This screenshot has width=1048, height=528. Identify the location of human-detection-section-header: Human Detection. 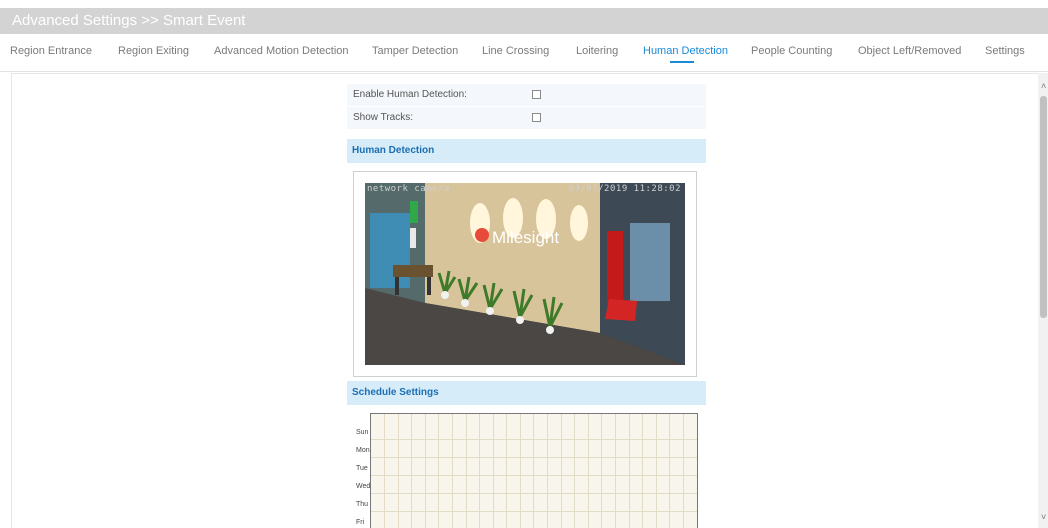
(526, 151).